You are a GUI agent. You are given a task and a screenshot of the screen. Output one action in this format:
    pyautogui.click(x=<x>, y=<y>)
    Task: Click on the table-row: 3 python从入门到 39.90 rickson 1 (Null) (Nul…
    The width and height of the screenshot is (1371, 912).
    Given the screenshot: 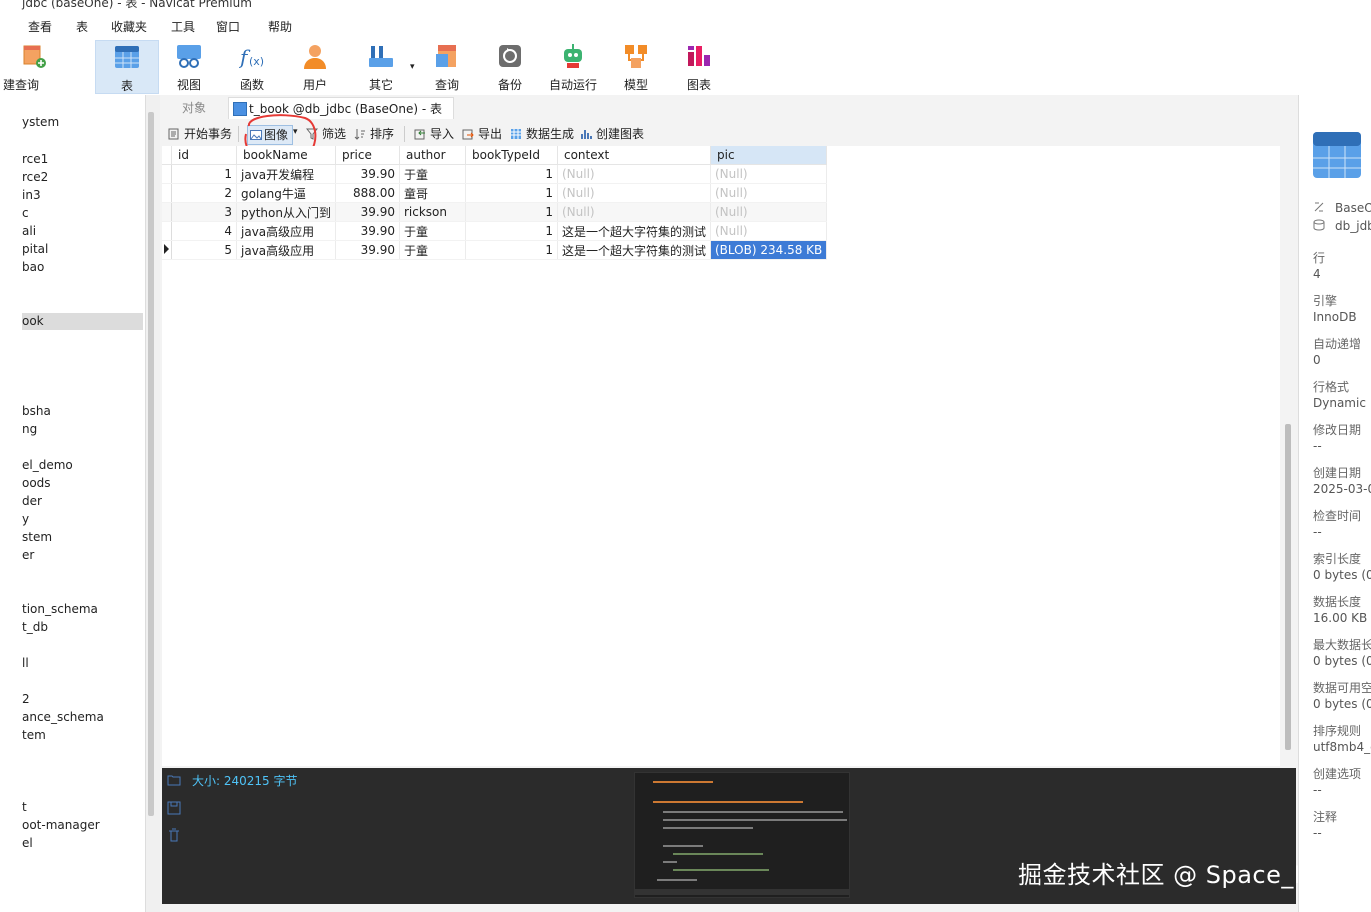 What is the action you would take?
    pyautogui.click(x=495, y=212)
    